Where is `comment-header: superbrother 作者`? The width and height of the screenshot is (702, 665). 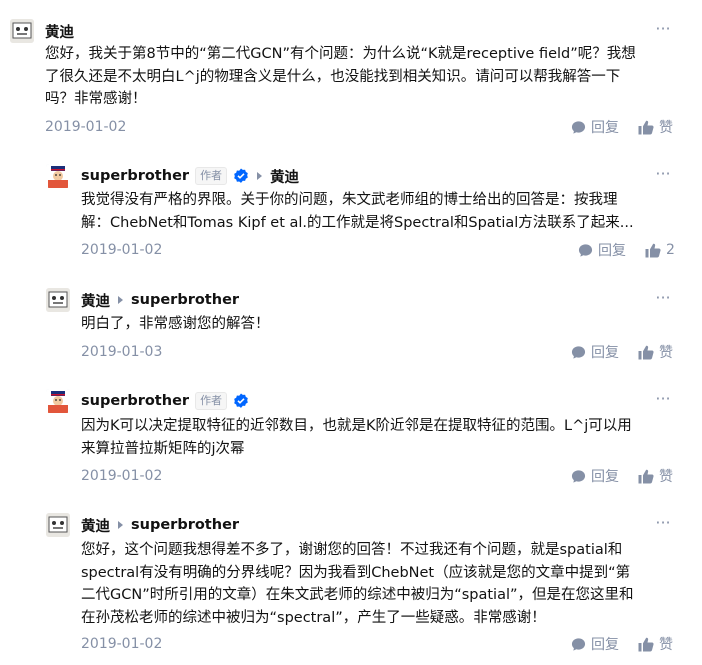 comment-header: superbrother 作者 is located at coordinates (165, 401).